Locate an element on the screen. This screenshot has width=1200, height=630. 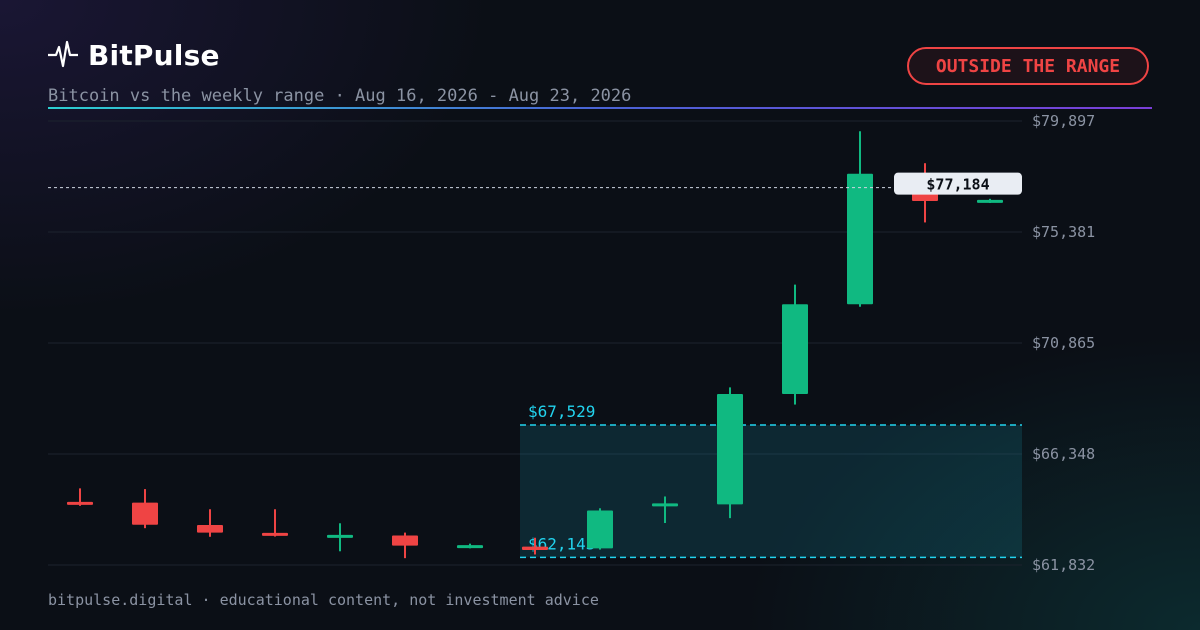
current-price-label: $77,184 is located at coordinates (957, 185).